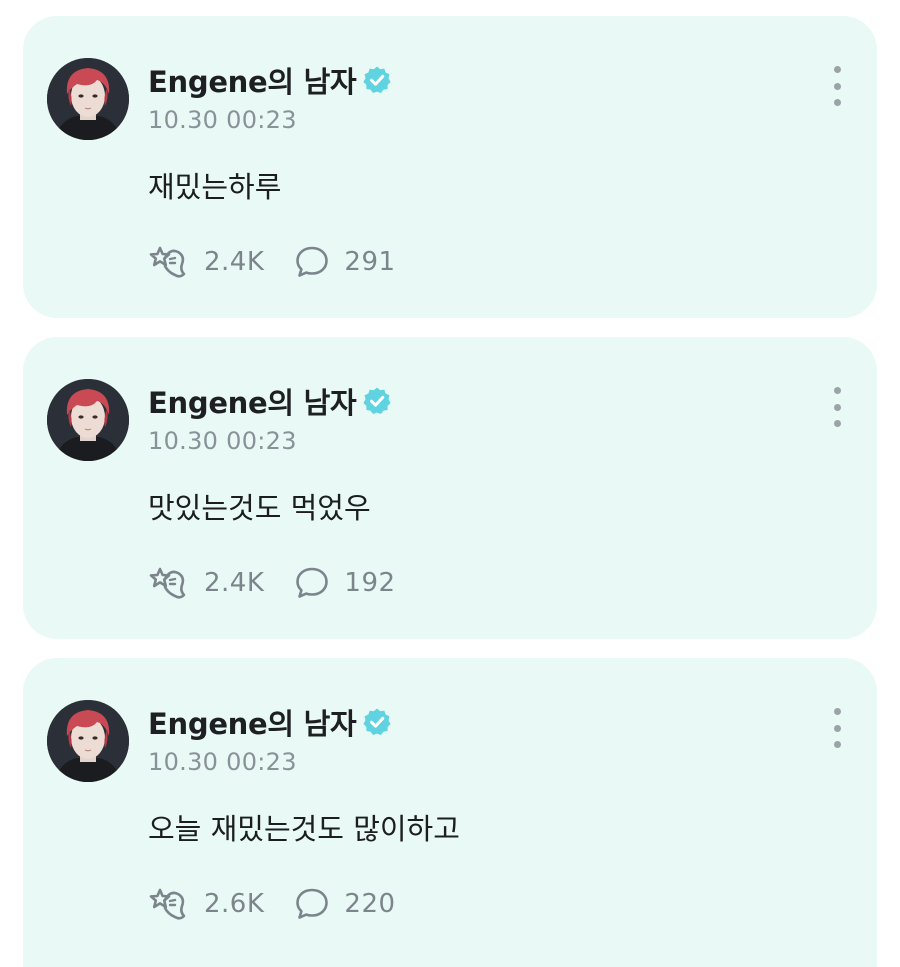 This screenshot has height=967, width=900. Describe the element at coordinates (370, 904) in the screenshot. I see `comment-count: 220` at that location.